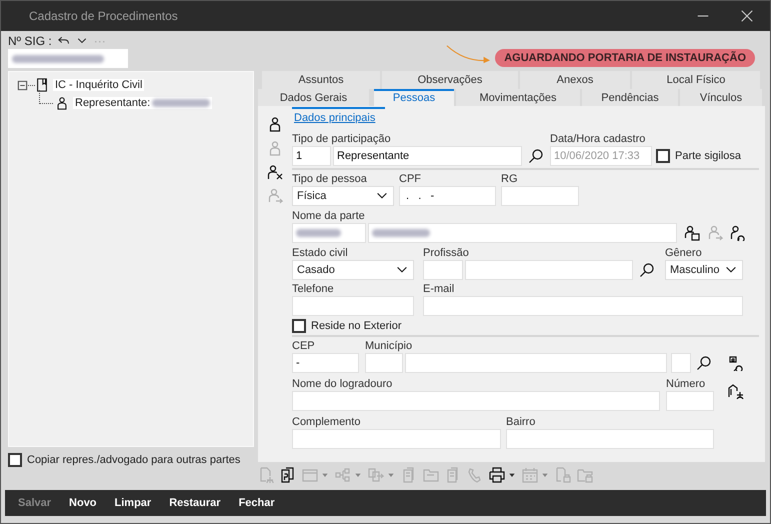 The image size is (771, 524). Describe the element at coordinates (509, 179) in the screenshot. I see `field-label: RG` at that location.